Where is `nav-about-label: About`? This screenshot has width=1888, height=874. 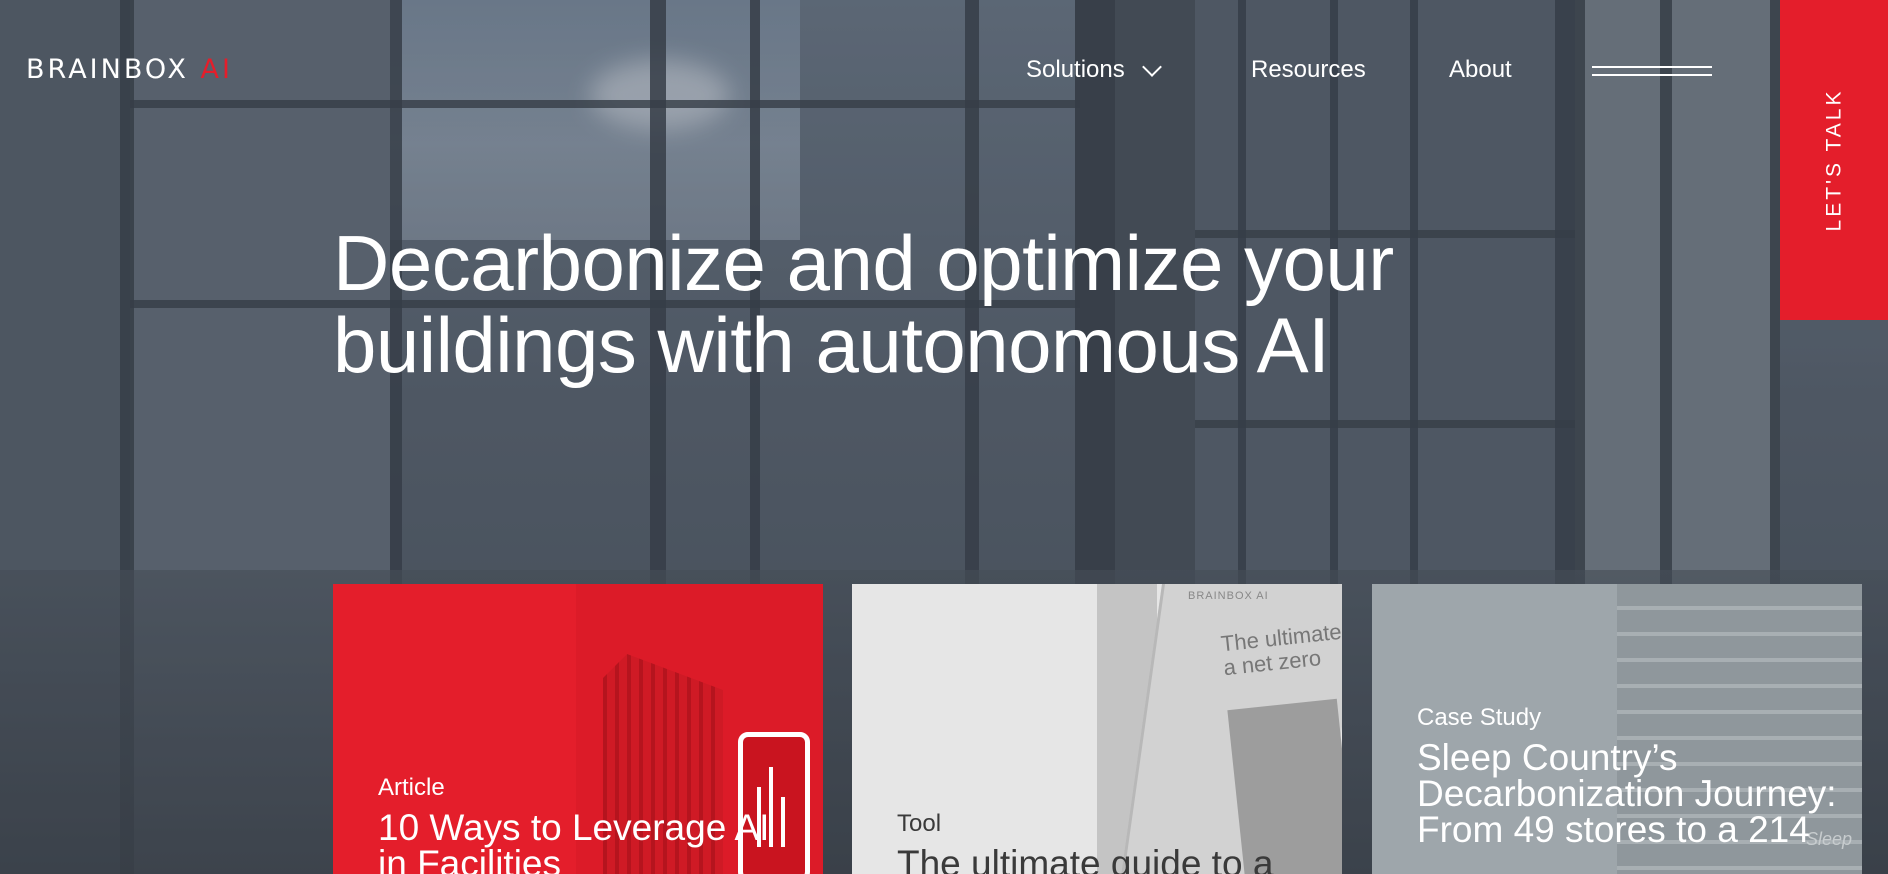
nav-about-label: About is located at coordinates (1480, 69).